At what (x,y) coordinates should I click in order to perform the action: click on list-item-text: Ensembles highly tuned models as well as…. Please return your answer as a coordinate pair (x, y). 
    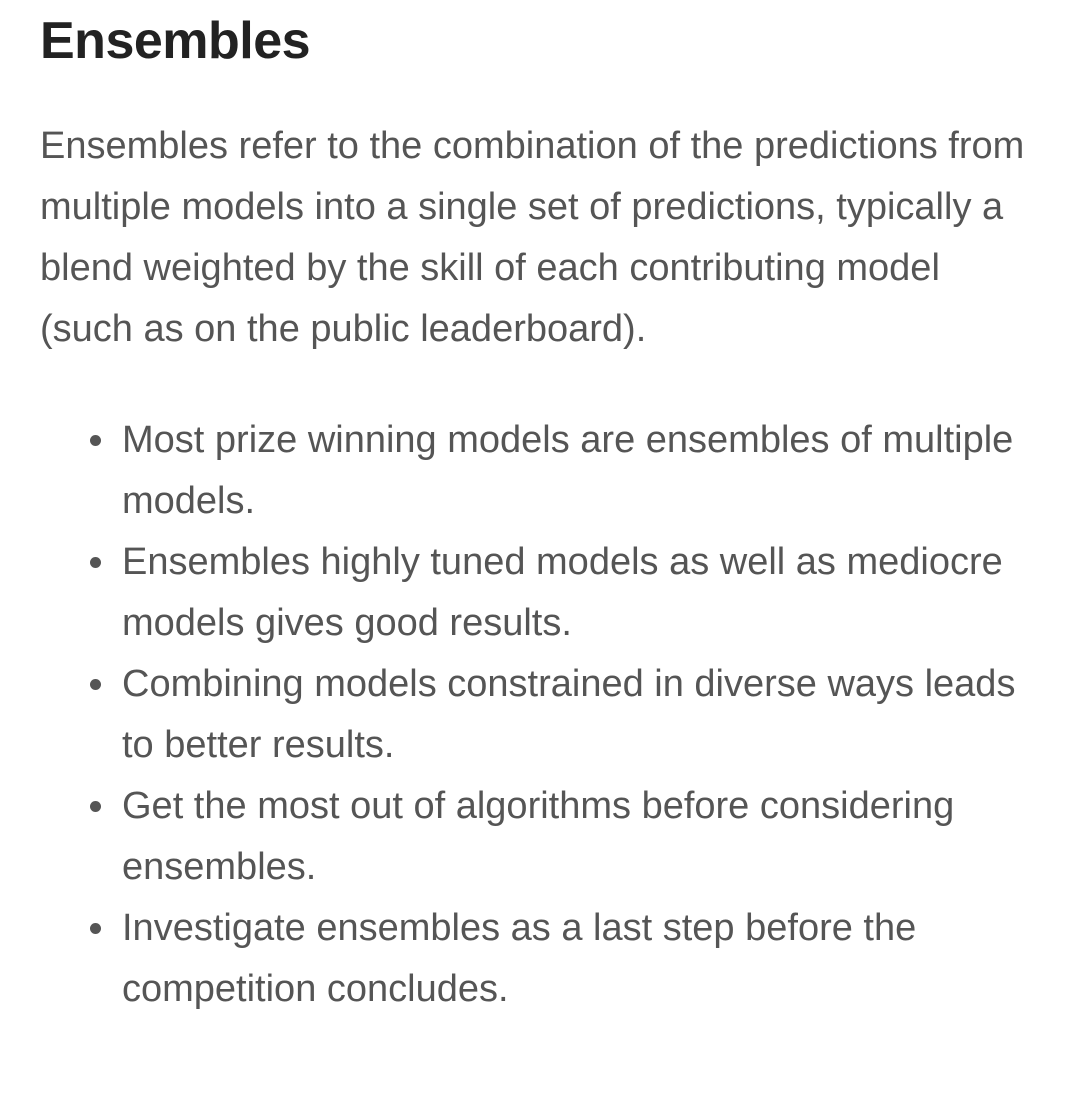
    Looking at the image, I should click on (562, 592).